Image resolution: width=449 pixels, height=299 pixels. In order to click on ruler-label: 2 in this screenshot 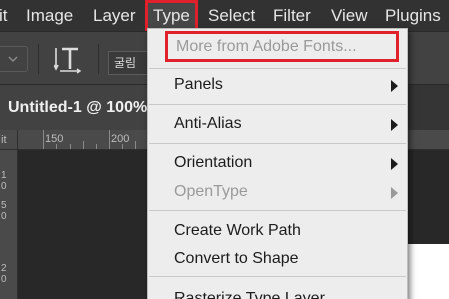, I will do `click(4, 268)`.